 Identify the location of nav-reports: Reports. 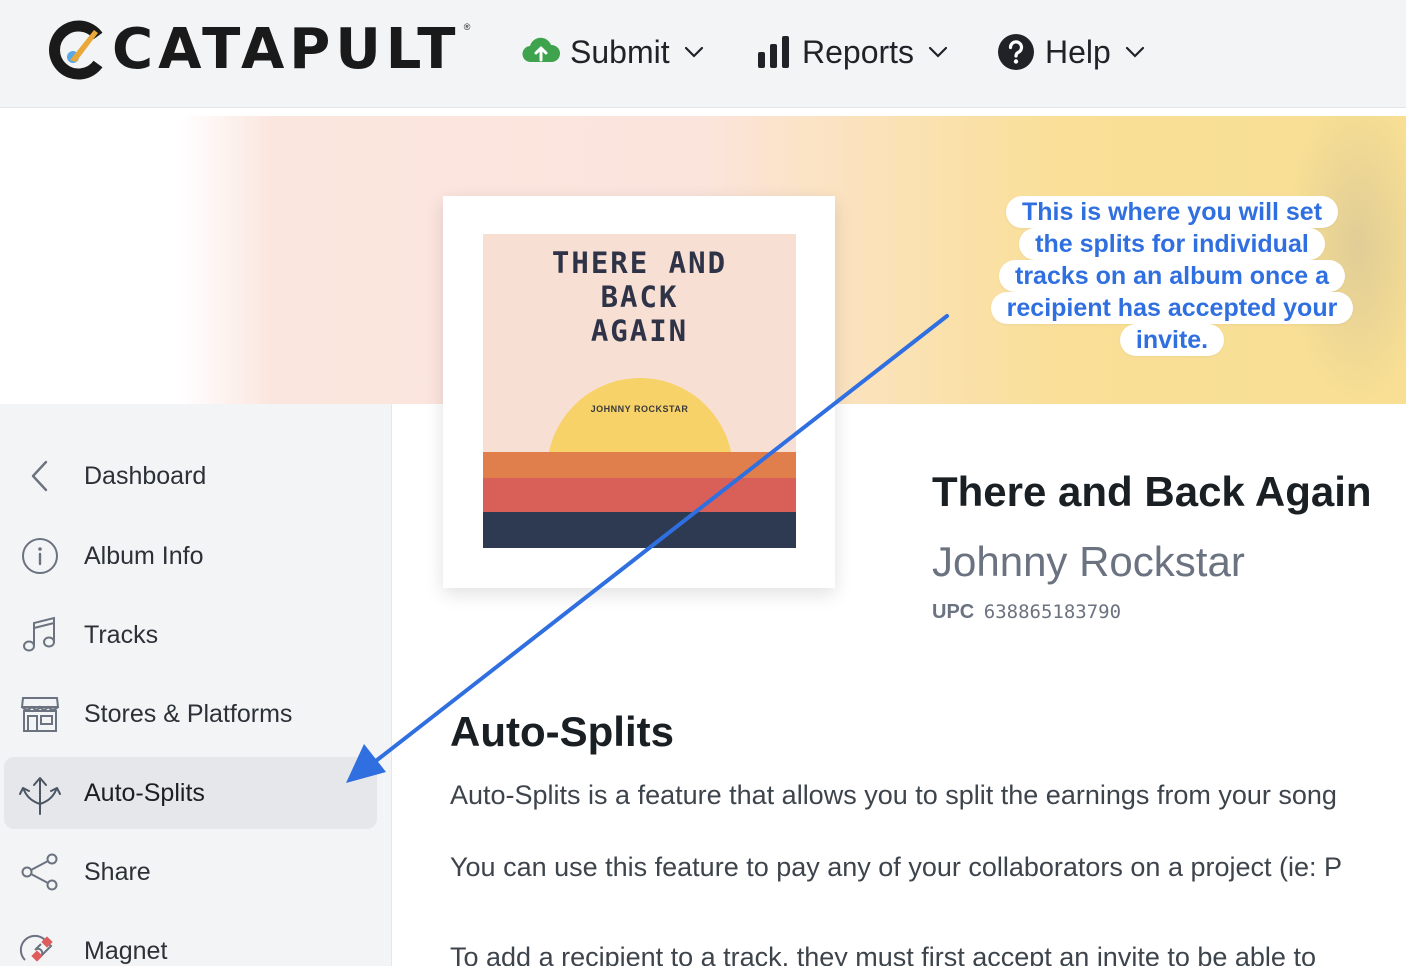
(852, 52).